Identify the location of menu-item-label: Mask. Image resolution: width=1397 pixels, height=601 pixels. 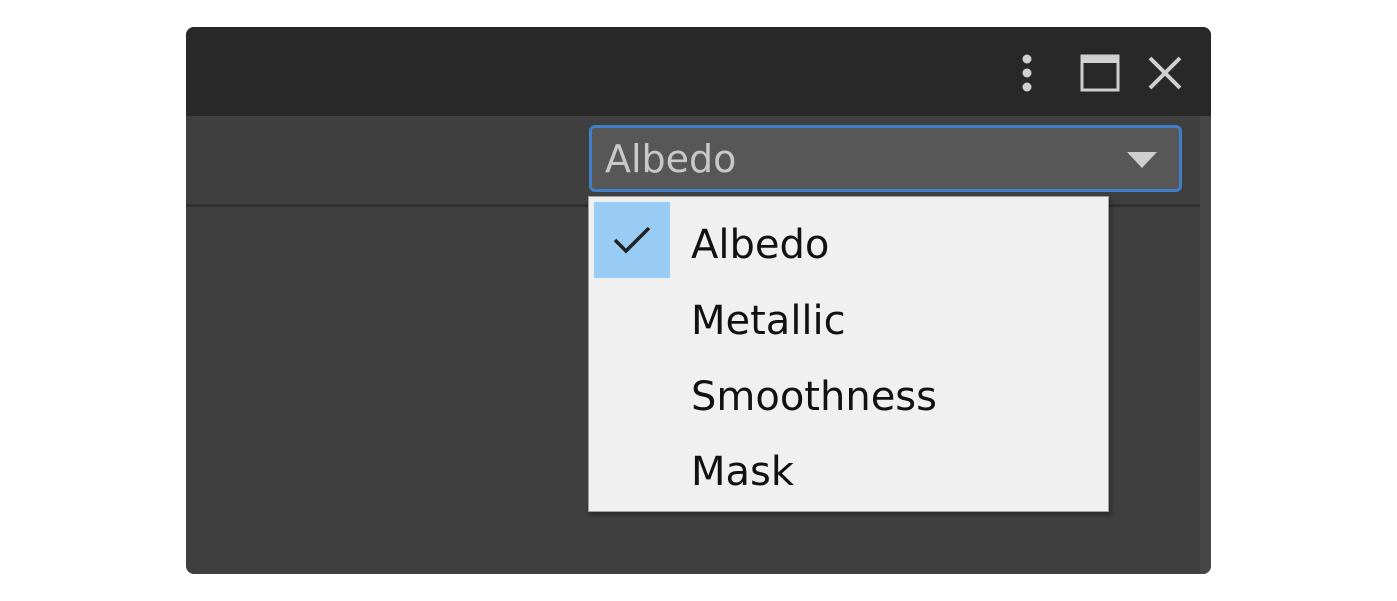
(743, 472).